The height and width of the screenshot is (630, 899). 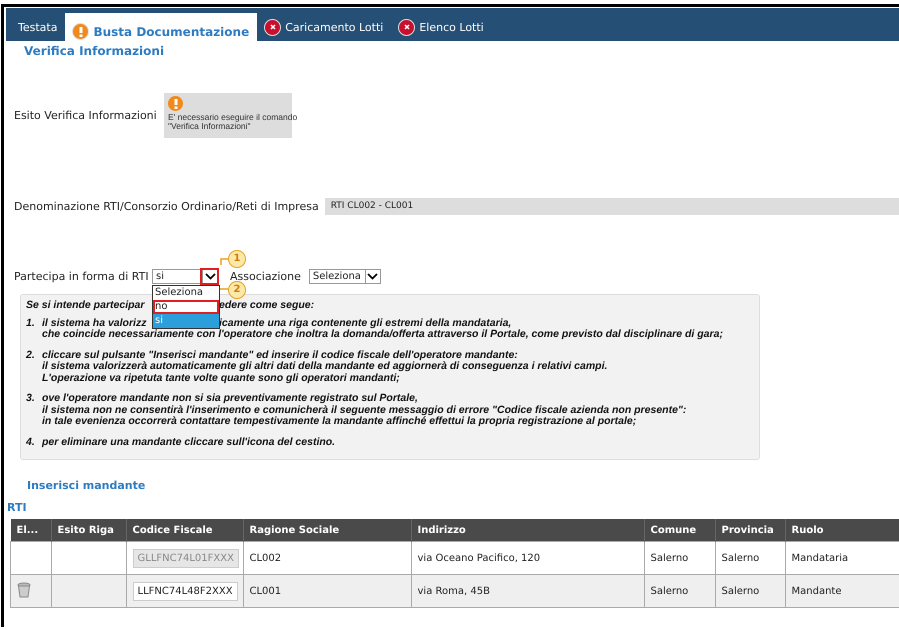 What do you see at coordinates (441, 27) in the screenshot?
I see `tab: Elenco Lotti` at bounding box center [441, 27].